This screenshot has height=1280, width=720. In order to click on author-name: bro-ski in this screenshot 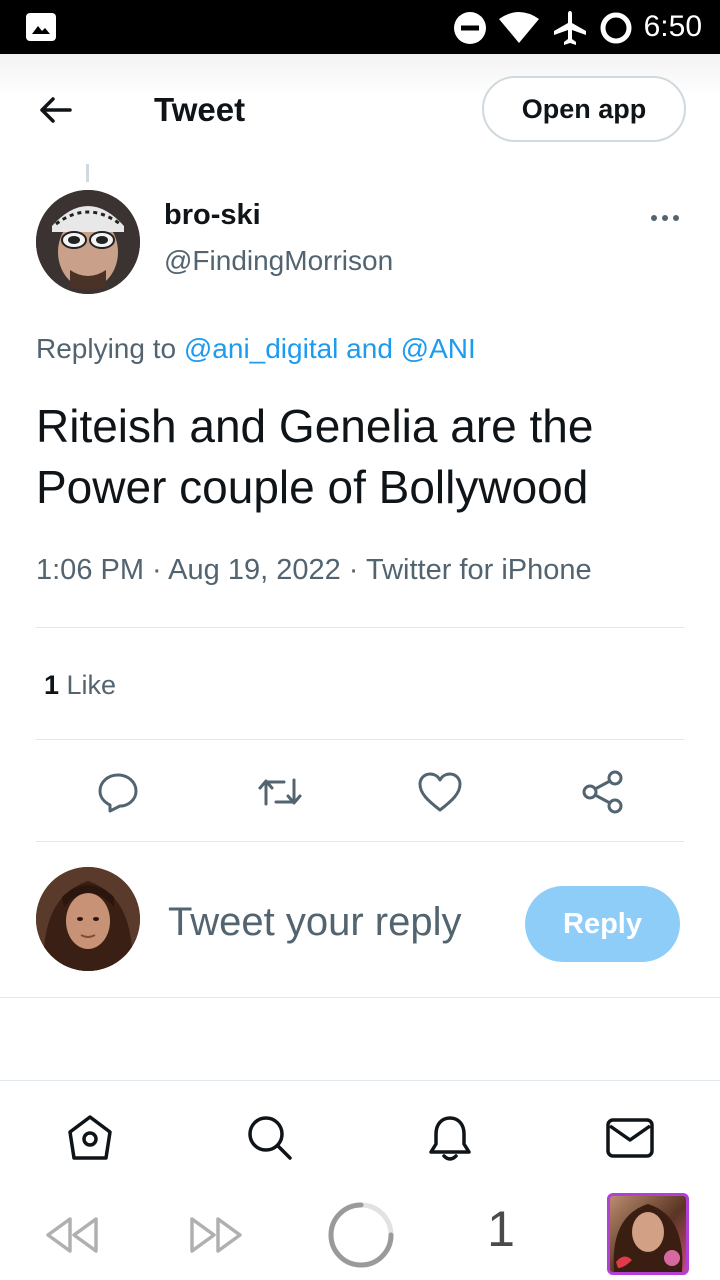, I will do `click(212, 215)`.